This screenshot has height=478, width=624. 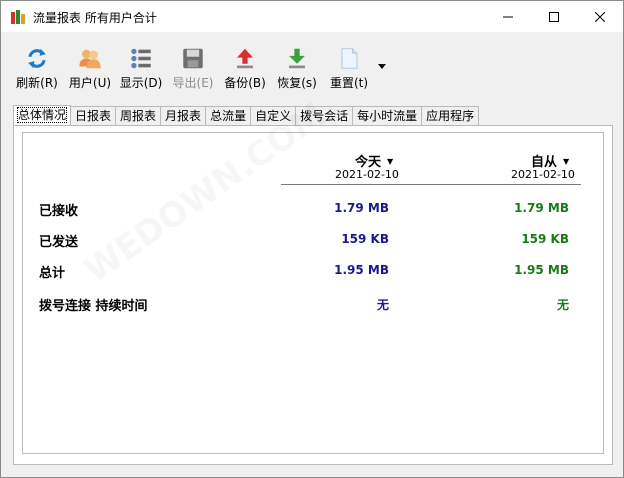 What do you see at coordinates (59, 242) in the screenshot?
I see `sent-label: 已发送` at bounding box center [59, 242].